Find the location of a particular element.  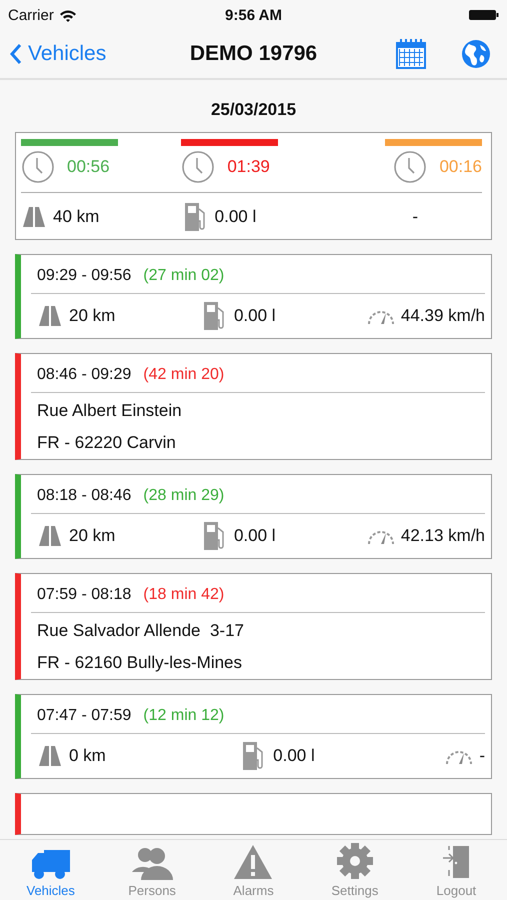

duration-label: (12 min 12) is located at coordinates (183, 716).